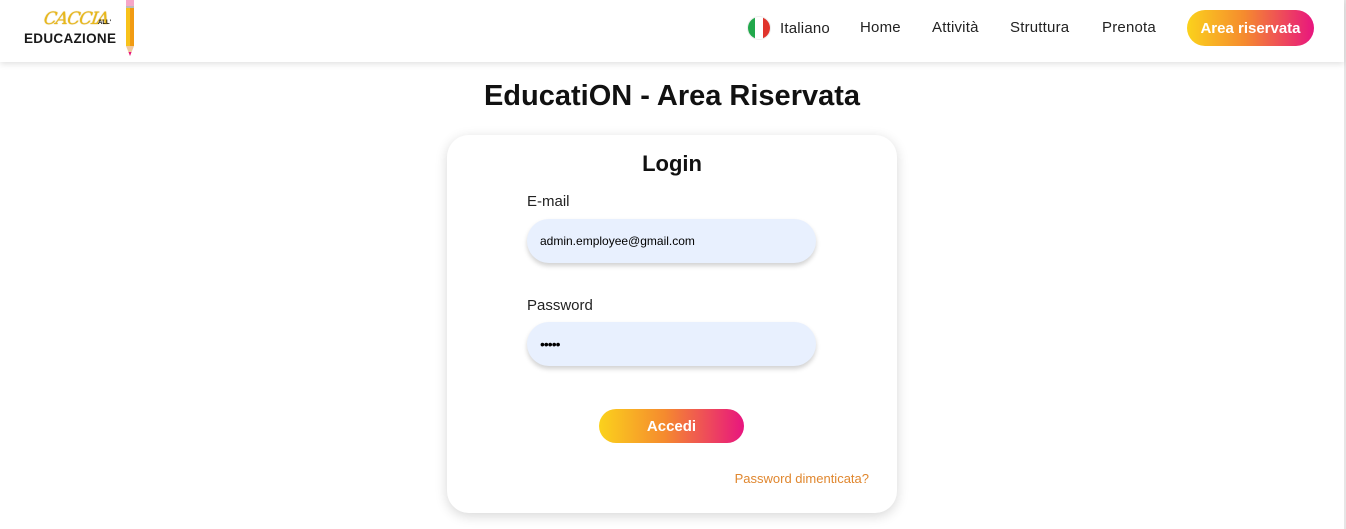 The image size is (1346, 529). What do you see at coordinates (955, 27) in the screenshot?
I see `nav-attivita: Attività` at bounding box center [955, 27].